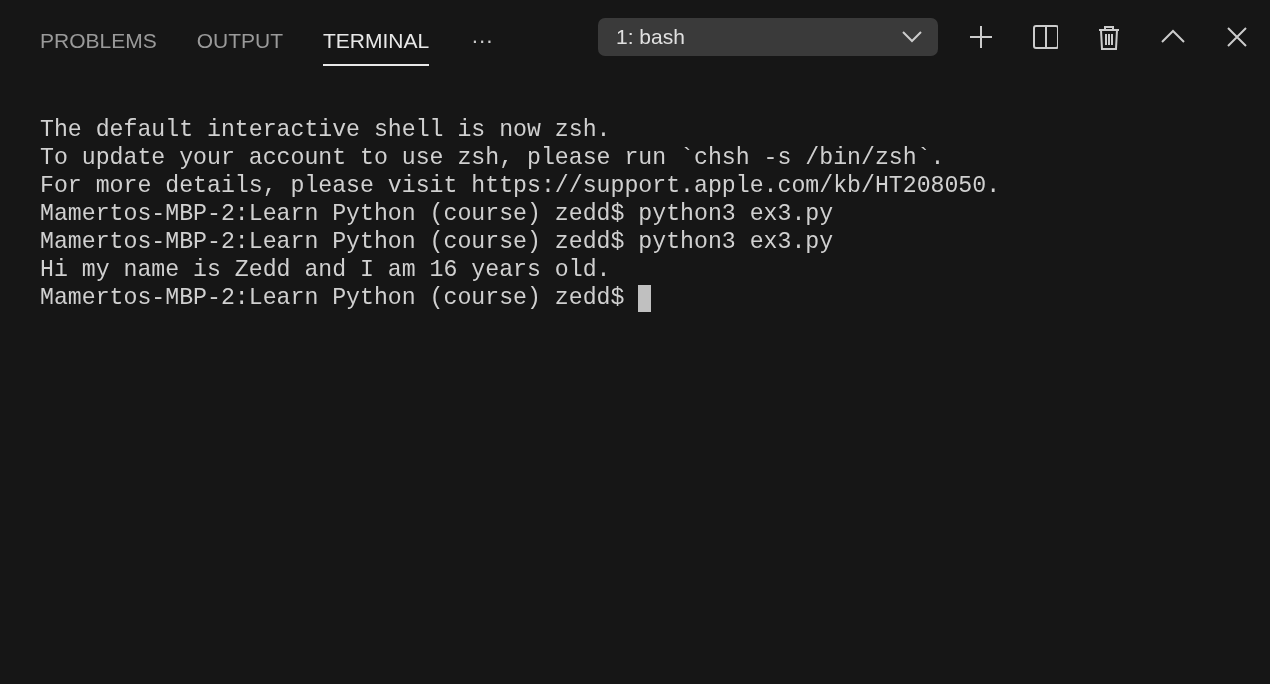 The width and height of the screenshot is (1270, 684). Describe the element at coordinates (768, 37) in the screenshot. I see `terminal-dropdown: 1: bash` at that location.